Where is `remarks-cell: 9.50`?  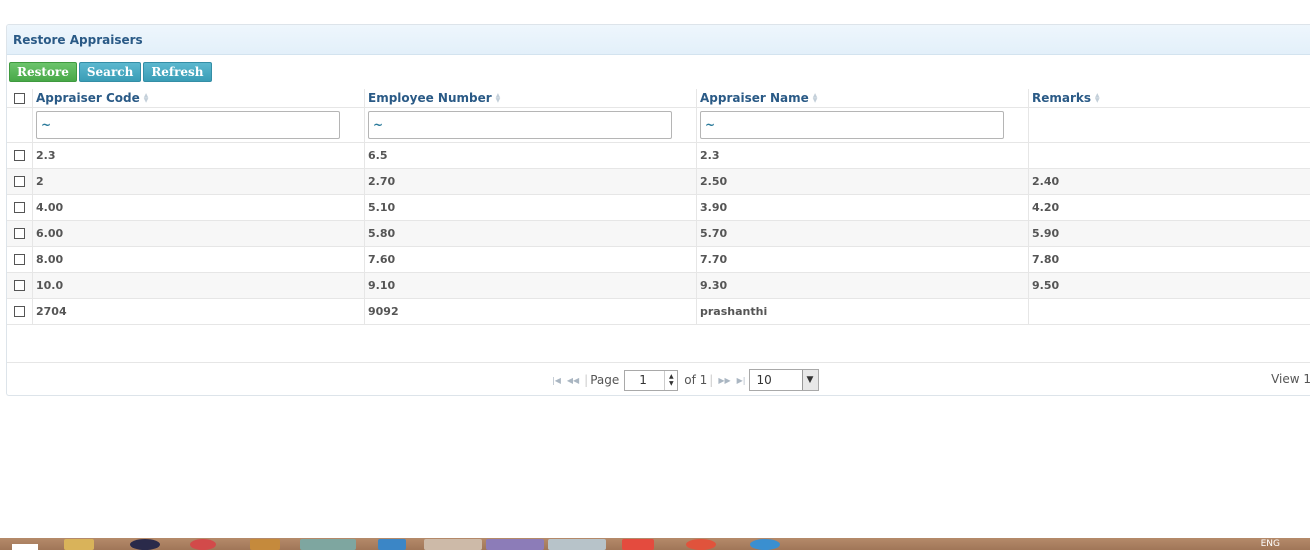 remarks-cell: 9.50 is located at coordinates (1046, 285).